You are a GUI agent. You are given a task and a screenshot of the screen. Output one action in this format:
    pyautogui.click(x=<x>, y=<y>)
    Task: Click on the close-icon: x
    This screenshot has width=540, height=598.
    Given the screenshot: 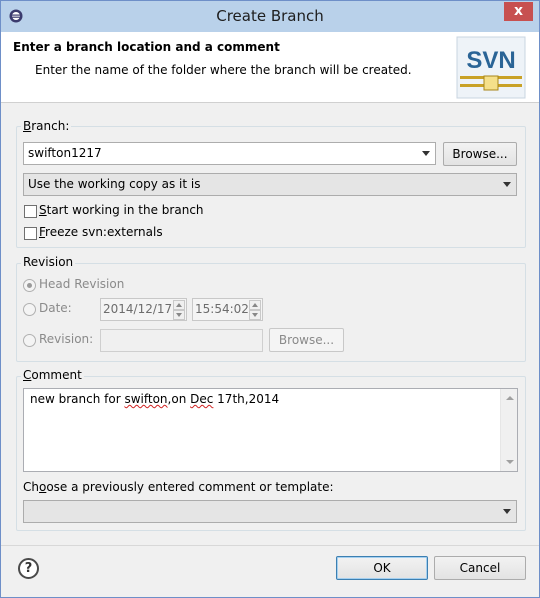 What is the action you would take?
    pyautogui.click(x=518, y=11)
    